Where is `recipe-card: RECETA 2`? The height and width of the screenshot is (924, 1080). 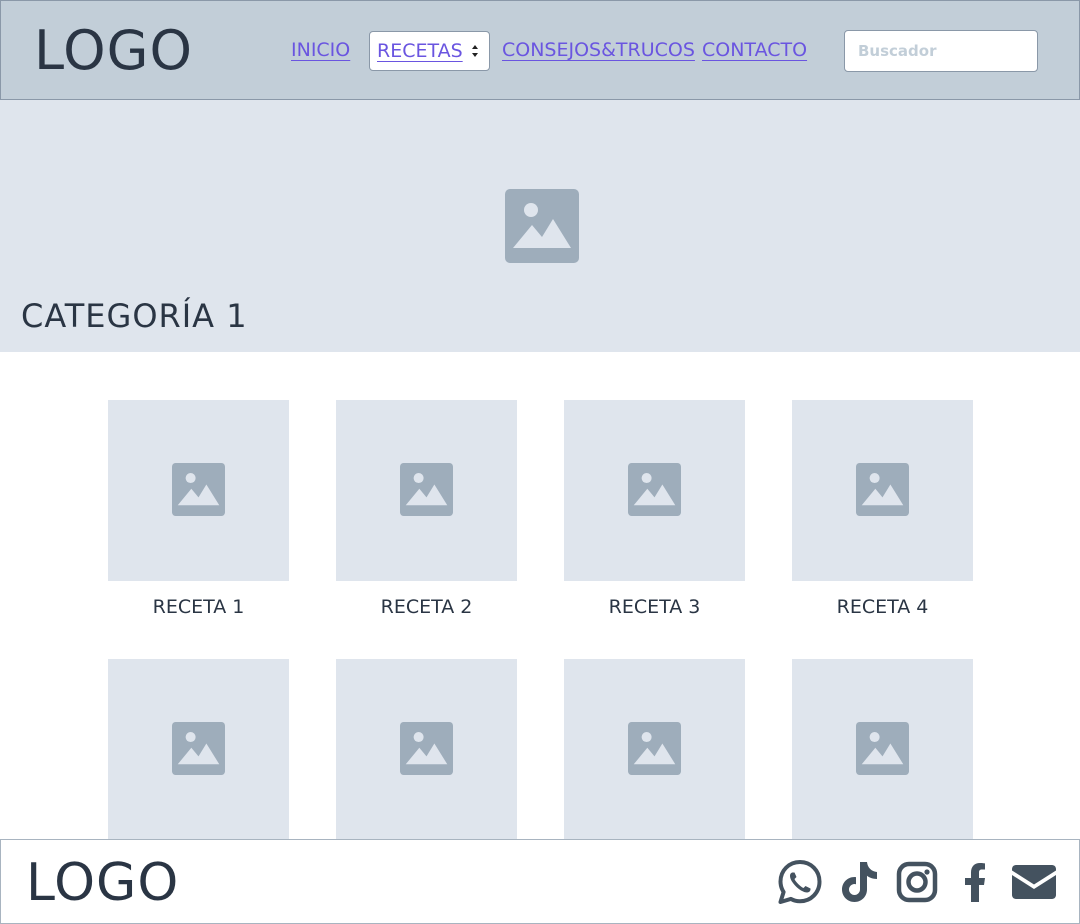 recipe-card: RECETA 2 is located at coordinates (426, 510).